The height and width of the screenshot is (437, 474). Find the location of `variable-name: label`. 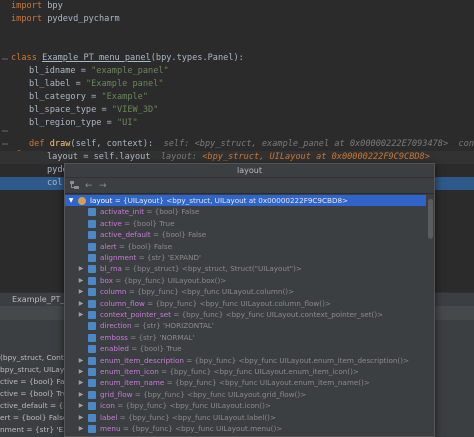

variable-name: label is located at coordinates (109, 417).